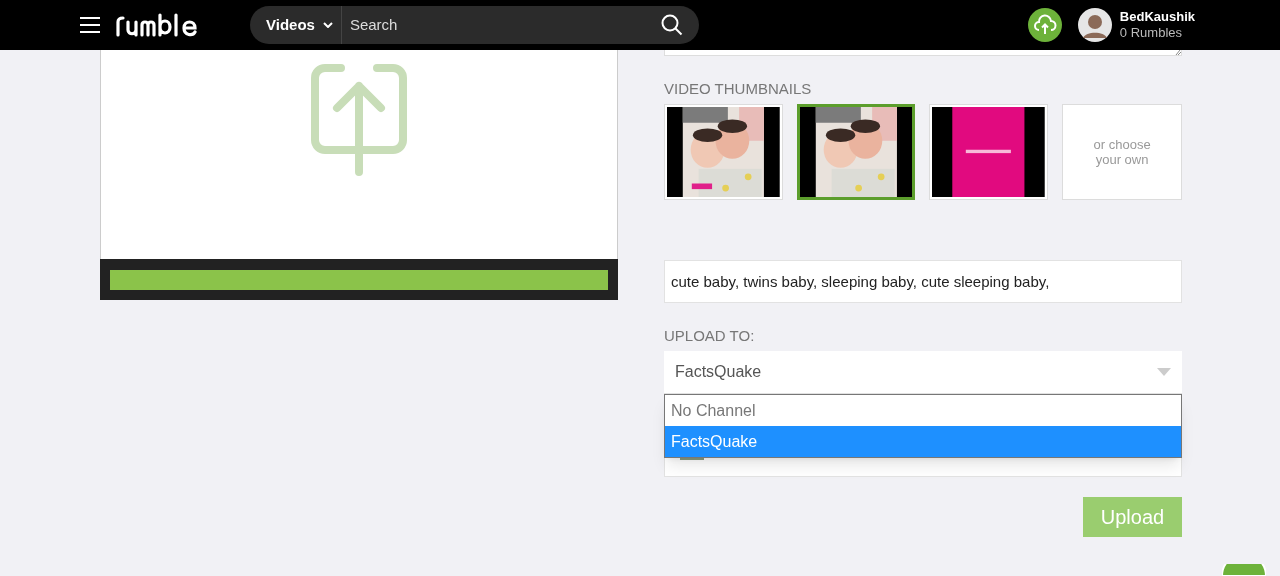 The width and height of the screenshot is (1280, 576). I want to click on search-field: Search, so click(520, 25).